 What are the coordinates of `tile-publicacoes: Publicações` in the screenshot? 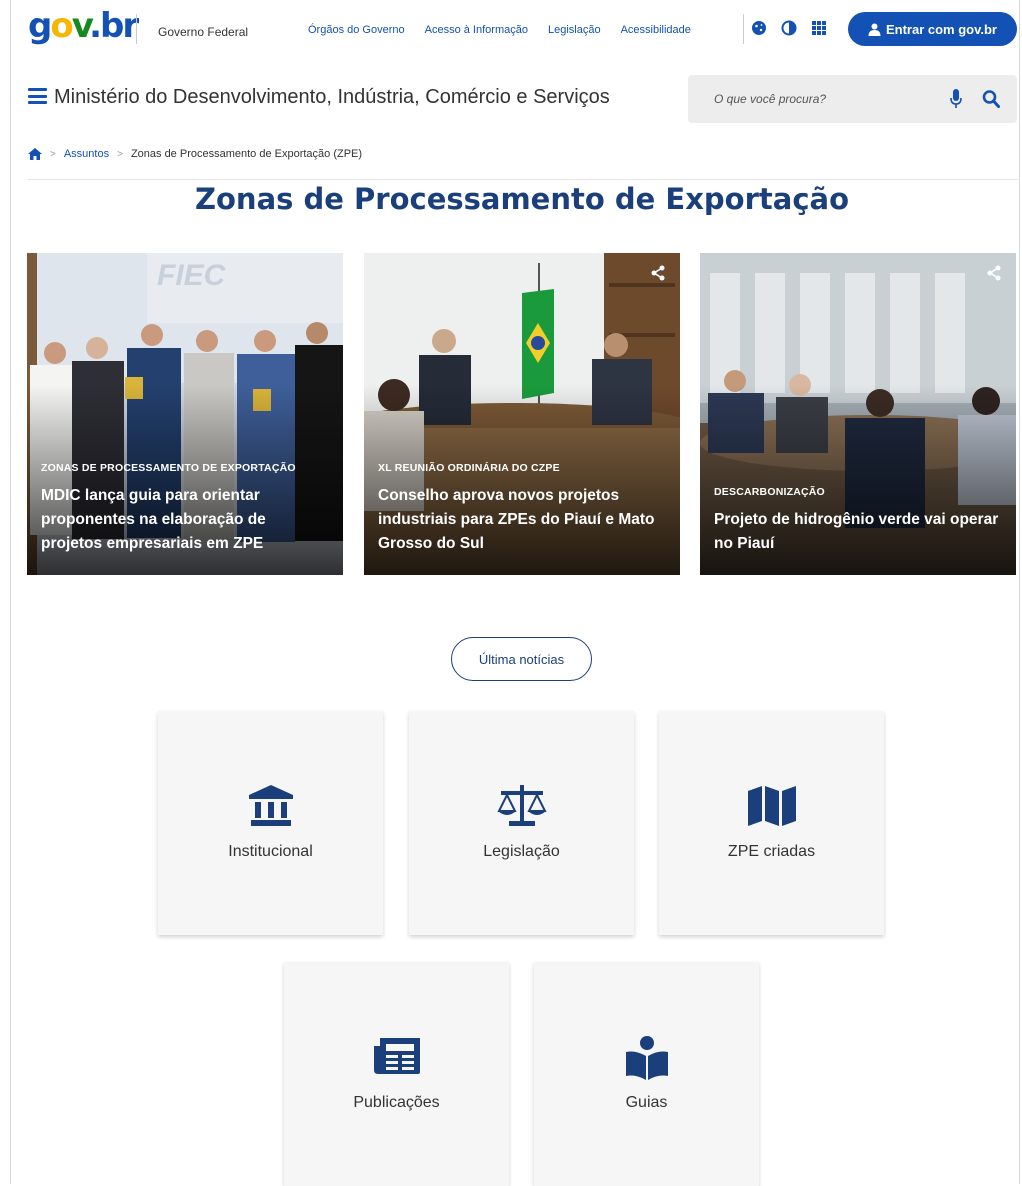 It's located at (396, 1074).